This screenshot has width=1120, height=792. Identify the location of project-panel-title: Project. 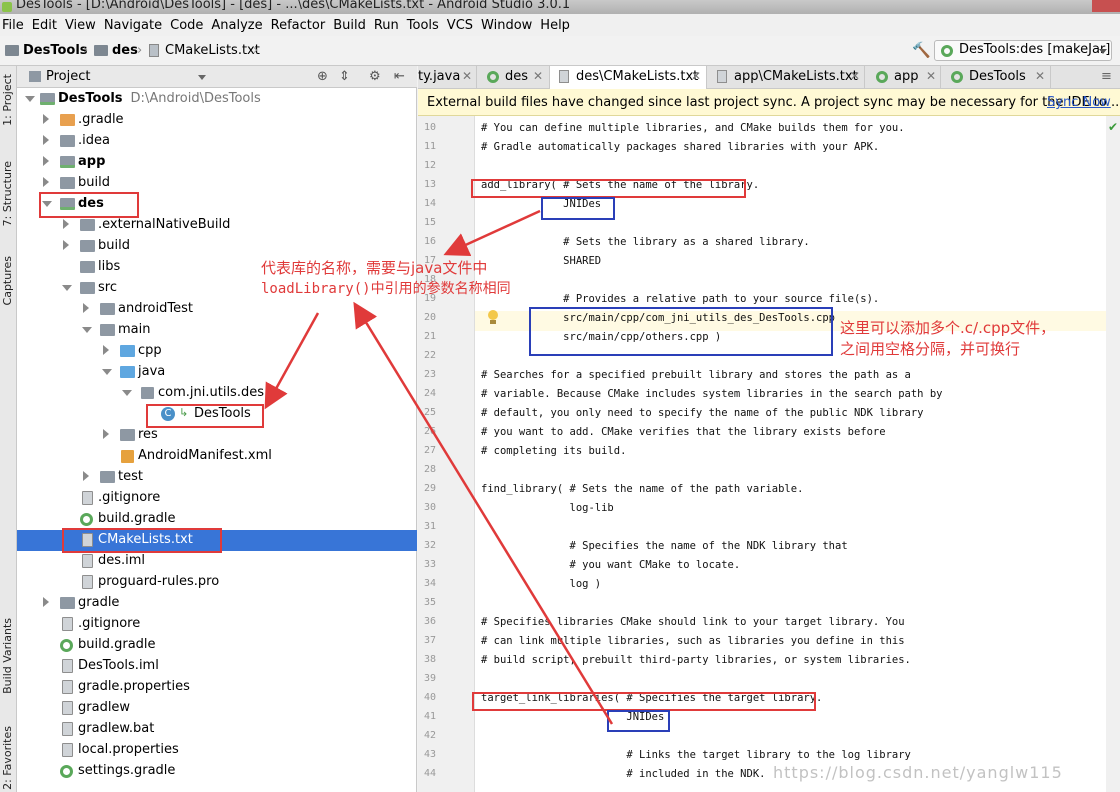
(68, 76).